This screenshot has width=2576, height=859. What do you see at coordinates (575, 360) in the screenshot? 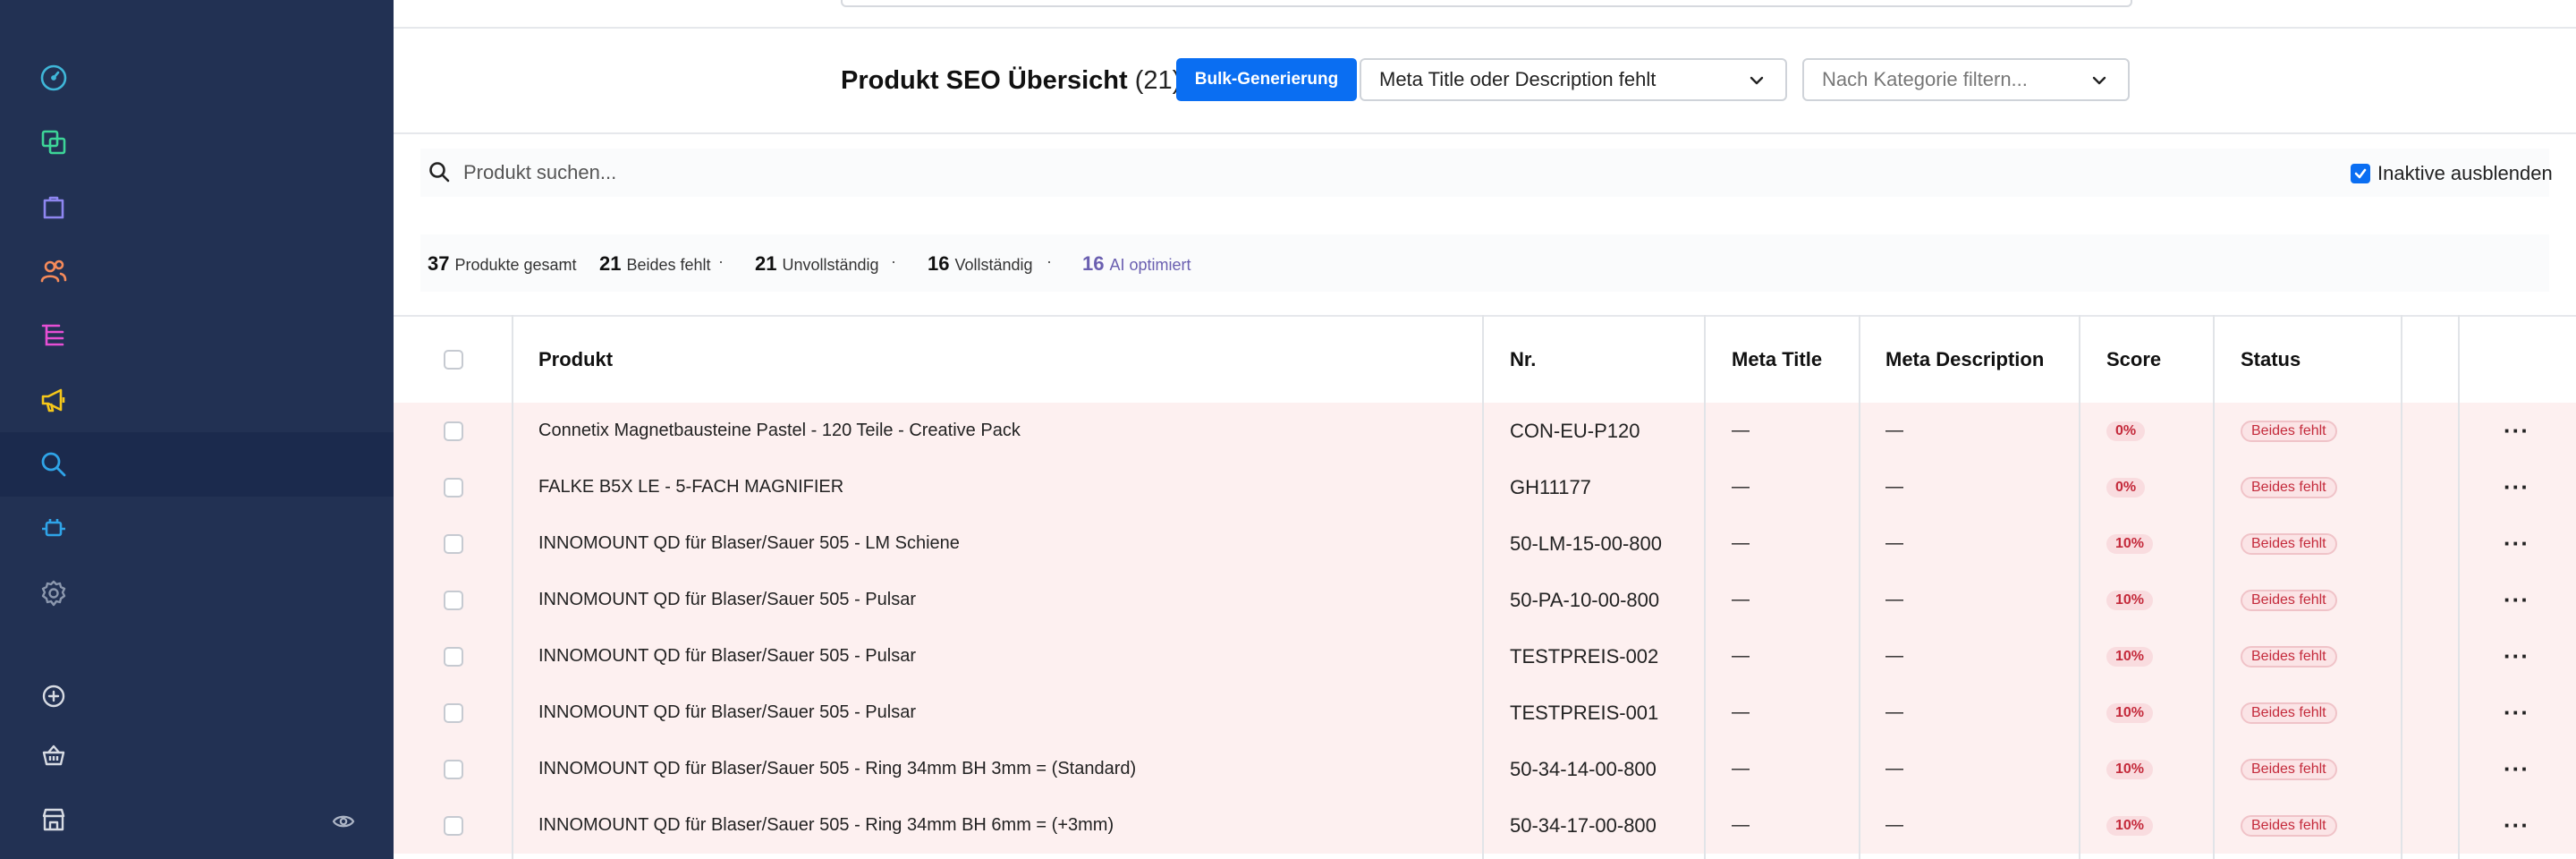
I see `col-header-produkt: Produkt` at bounding box center [575, 360].